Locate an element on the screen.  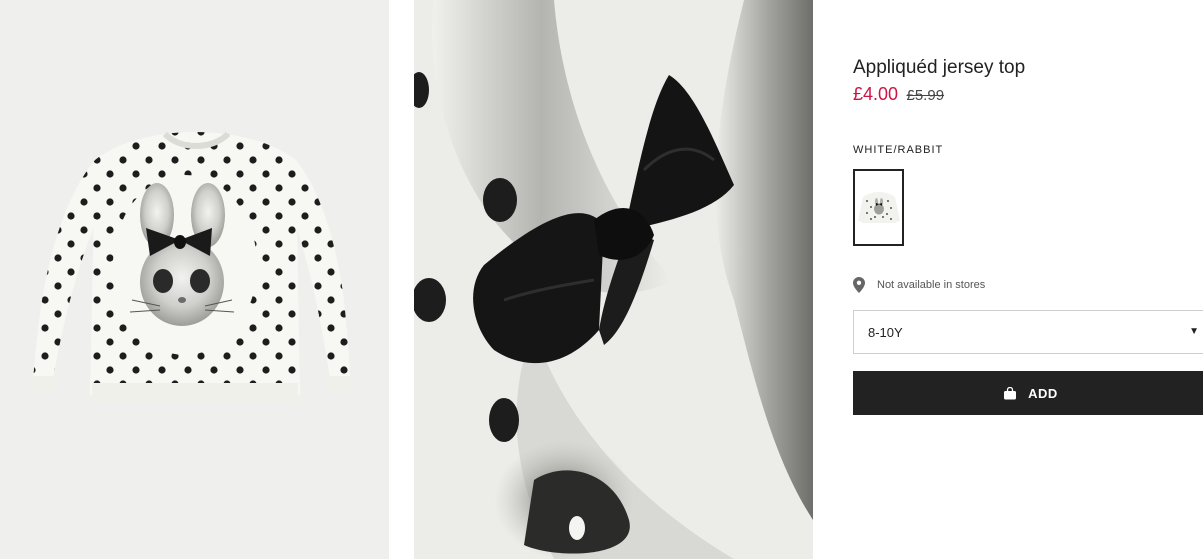
shopping-bag-icon is located at coordinates (1010, 392).